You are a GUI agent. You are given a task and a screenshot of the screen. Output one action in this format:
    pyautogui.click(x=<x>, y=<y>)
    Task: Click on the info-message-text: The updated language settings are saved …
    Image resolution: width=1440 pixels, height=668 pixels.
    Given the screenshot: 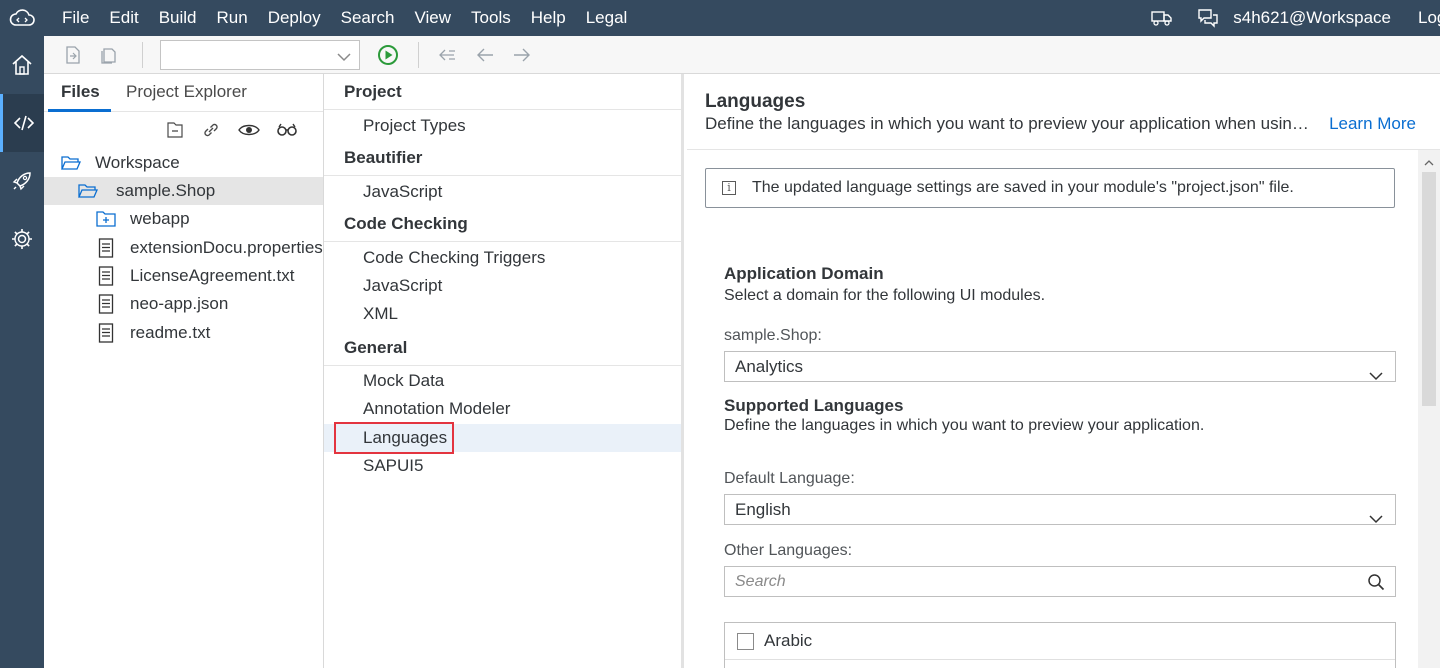 What is the action you would take?
    pyautogui.click(x=1023, y=187)
    